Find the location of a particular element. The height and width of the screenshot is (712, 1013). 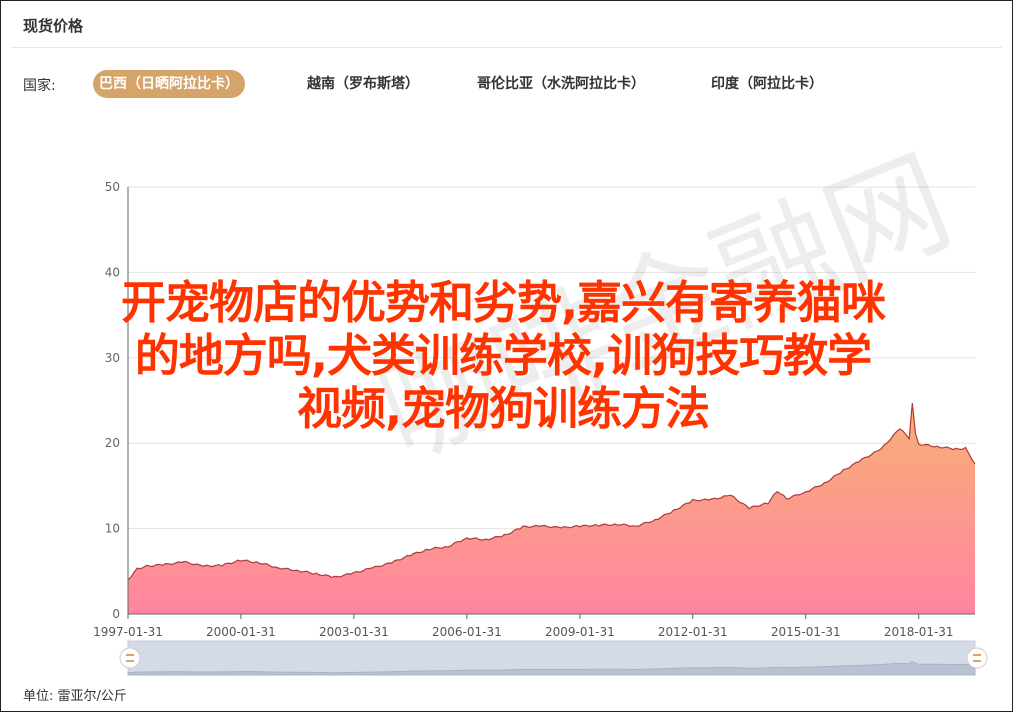

overlay-line-2: 的地方吗,犬类训练学校,训狗技巧教学 is located at coordinates (503, 355).